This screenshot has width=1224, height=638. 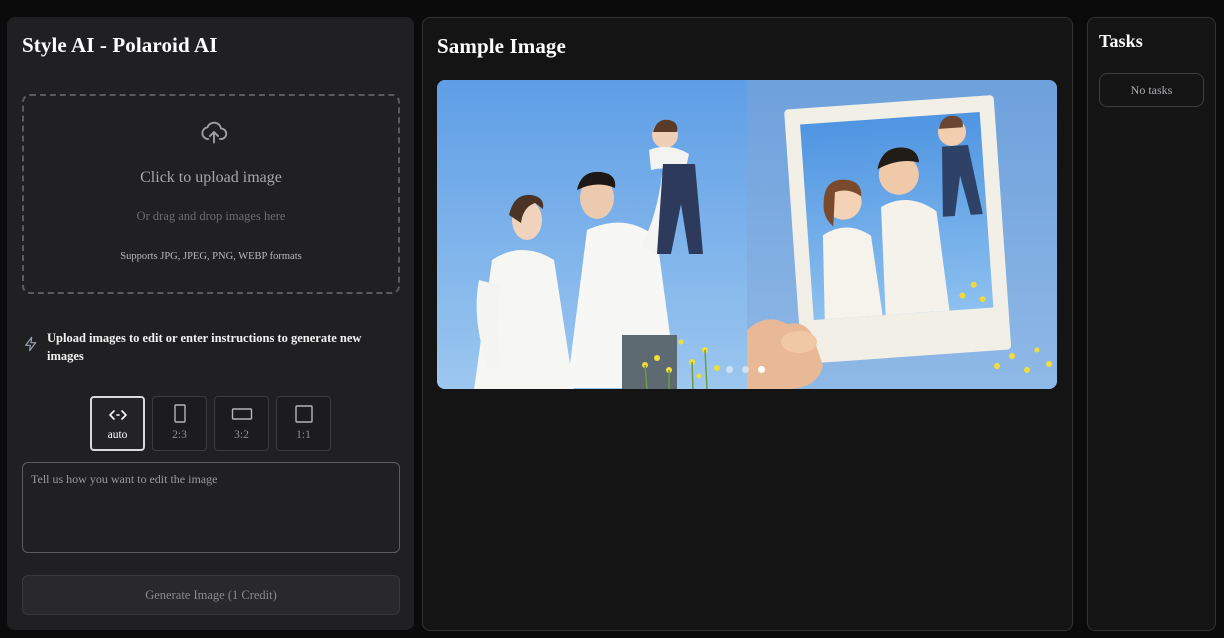 I want to click on generate-image-button: Generate Image (1 Credit), so click(x=211, y=595).